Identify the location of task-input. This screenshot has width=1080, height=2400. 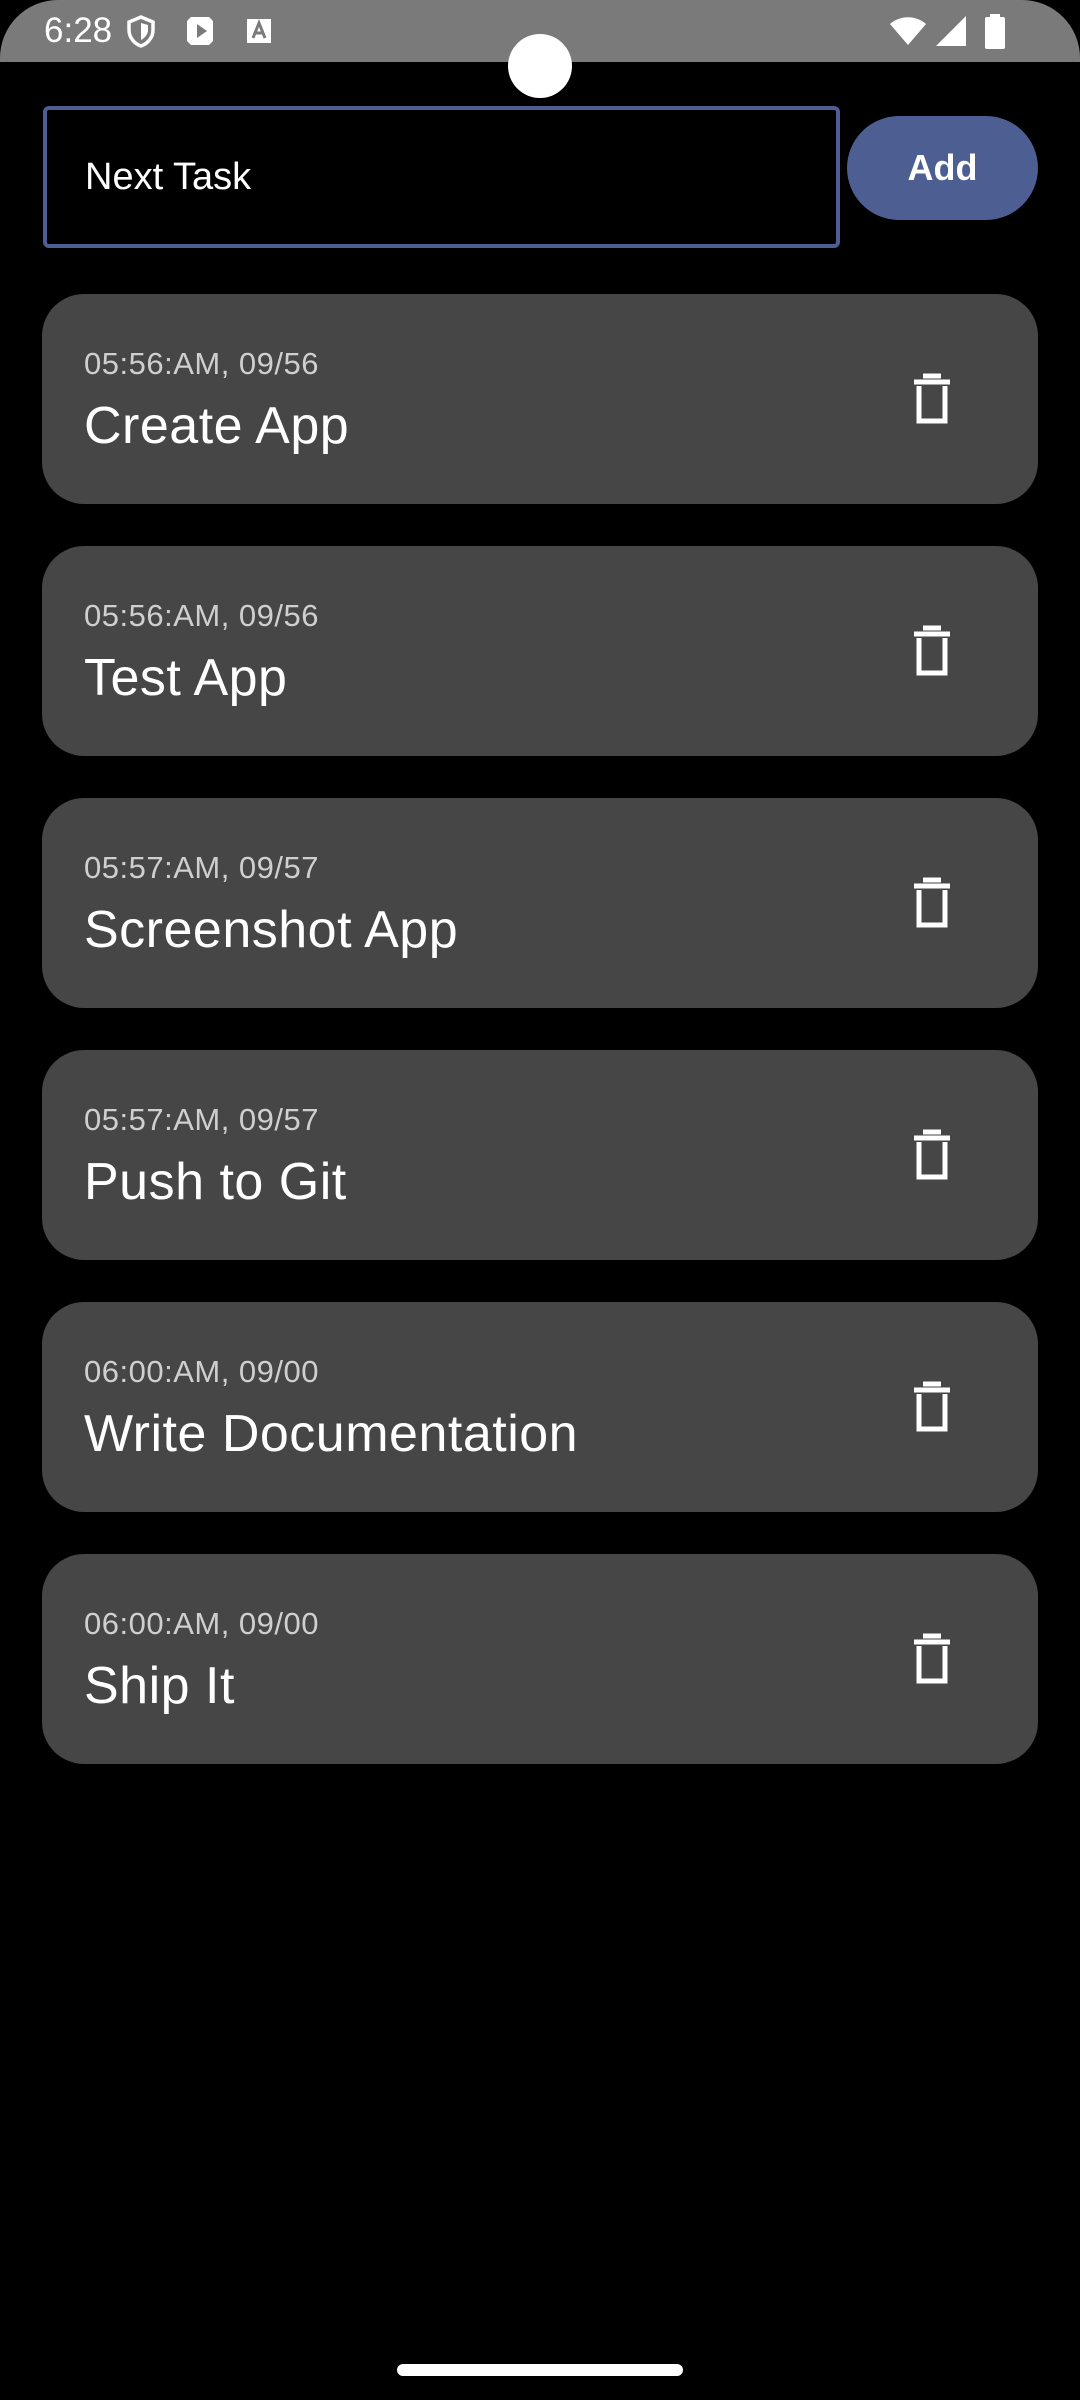
(441, 177).